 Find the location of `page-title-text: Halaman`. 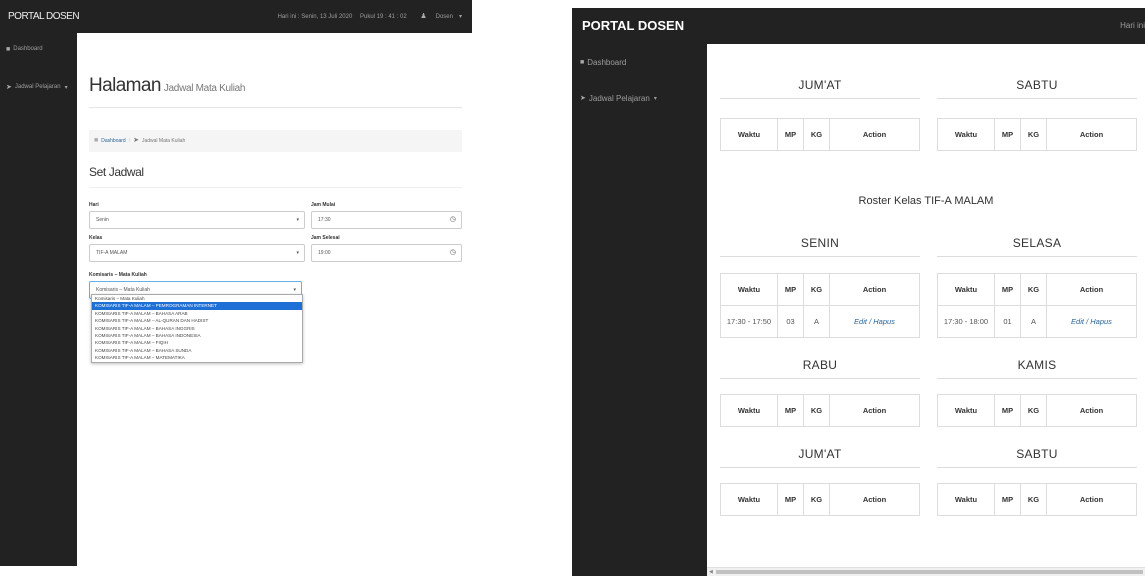

page-title-text: Halaman is located at coordinates (125, 85).